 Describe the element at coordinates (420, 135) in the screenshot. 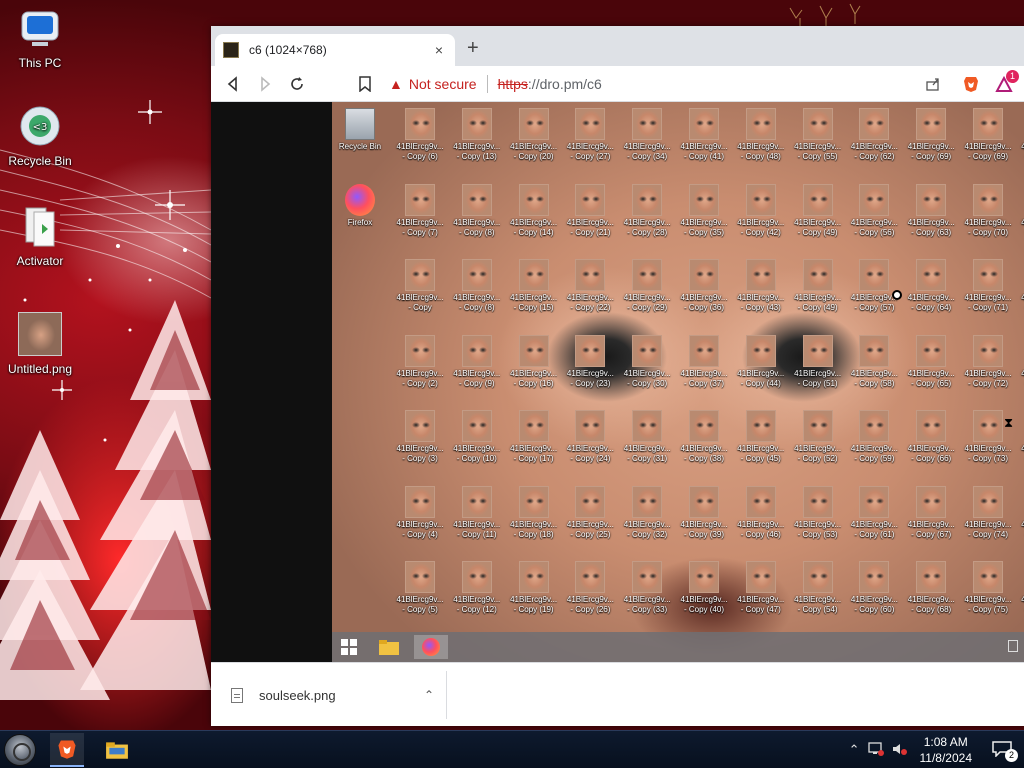

I see `remote-file-icon: 41BlErcg9v... - Copy (6)` at that location.